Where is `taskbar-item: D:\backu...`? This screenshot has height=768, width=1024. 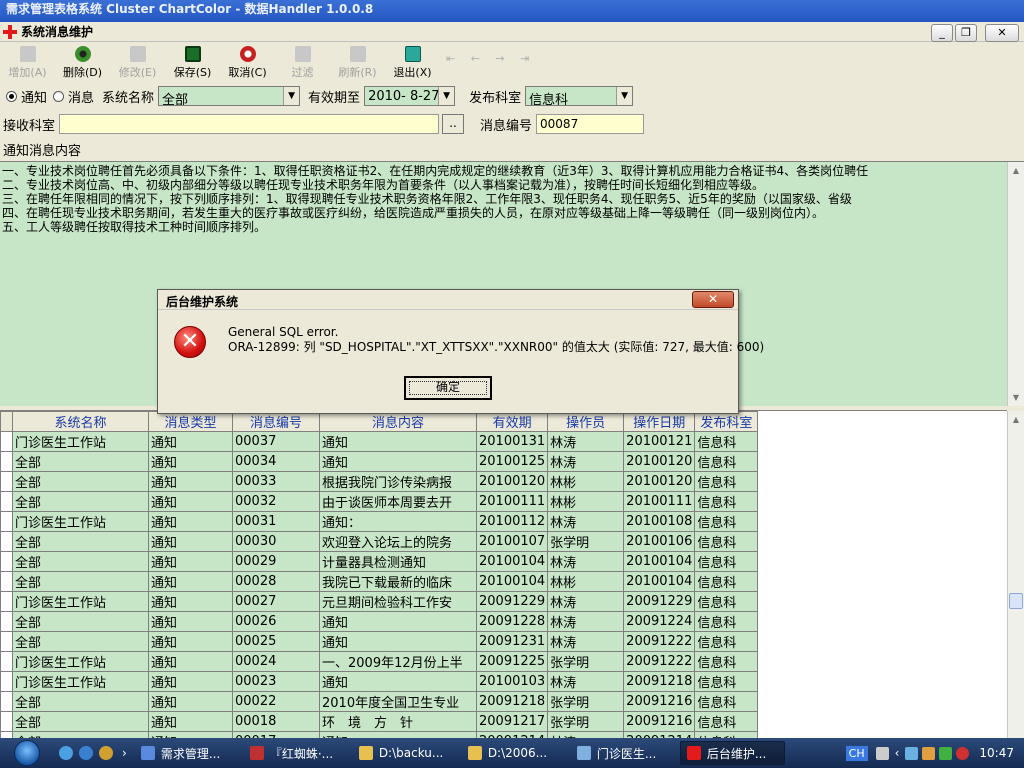
taskbar-item: D:\backu... is located at coordinates (405, 753).